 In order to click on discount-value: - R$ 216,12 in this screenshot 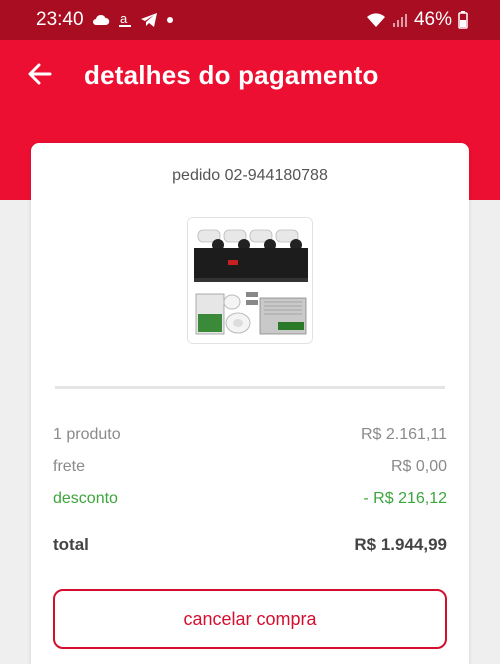, I will do `click(405, 498)`.